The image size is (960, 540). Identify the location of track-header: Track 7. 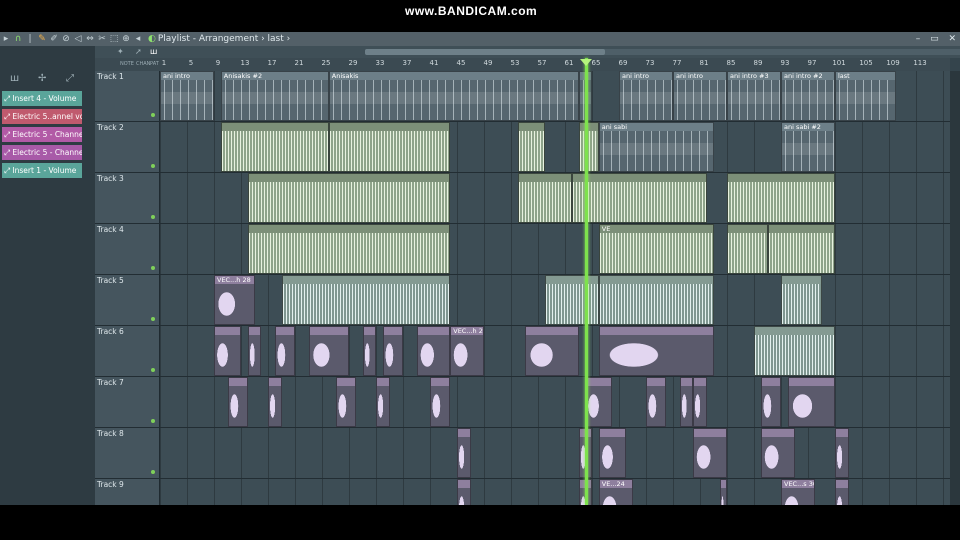
(127, 402).